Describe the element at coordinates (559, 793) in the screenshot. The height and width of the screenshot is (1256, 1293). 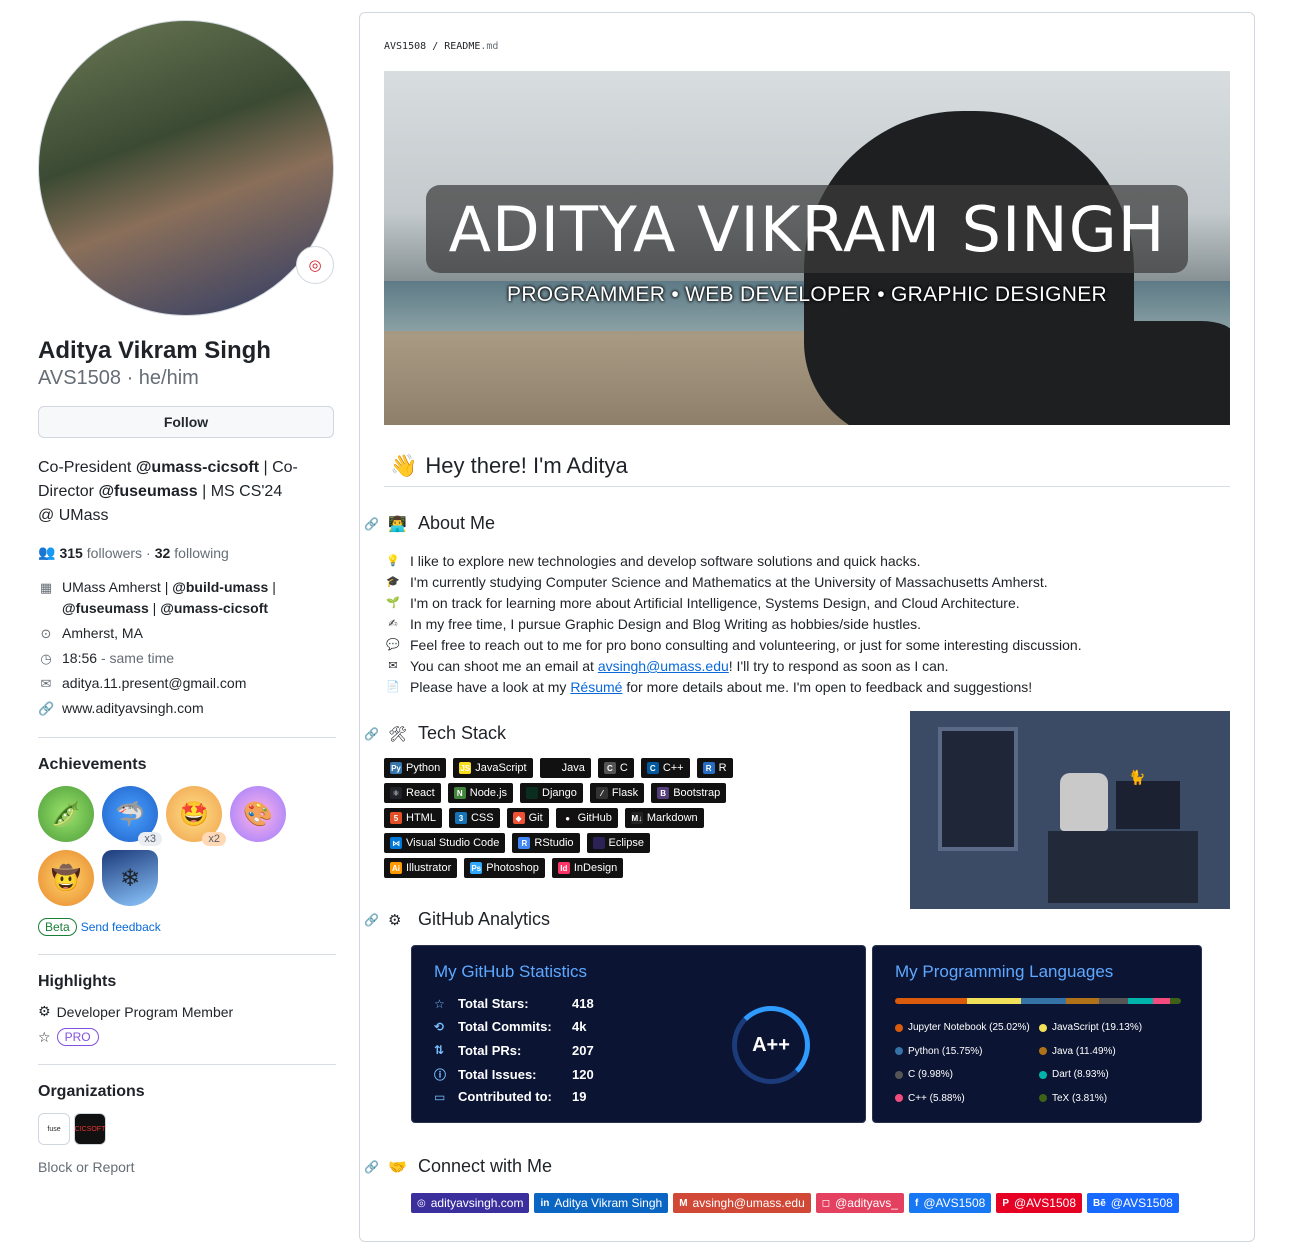
I see `tech-chip-label: Django` at that location.